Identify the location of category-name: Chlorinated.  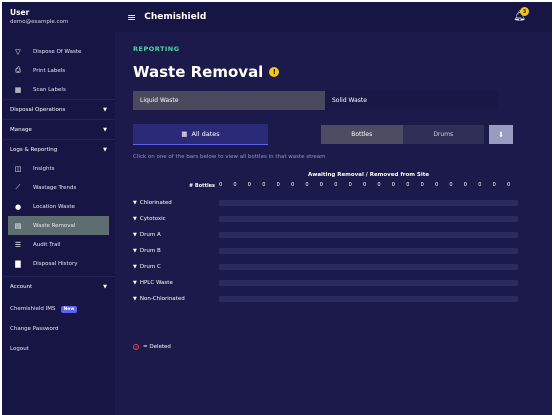
(155, 203).